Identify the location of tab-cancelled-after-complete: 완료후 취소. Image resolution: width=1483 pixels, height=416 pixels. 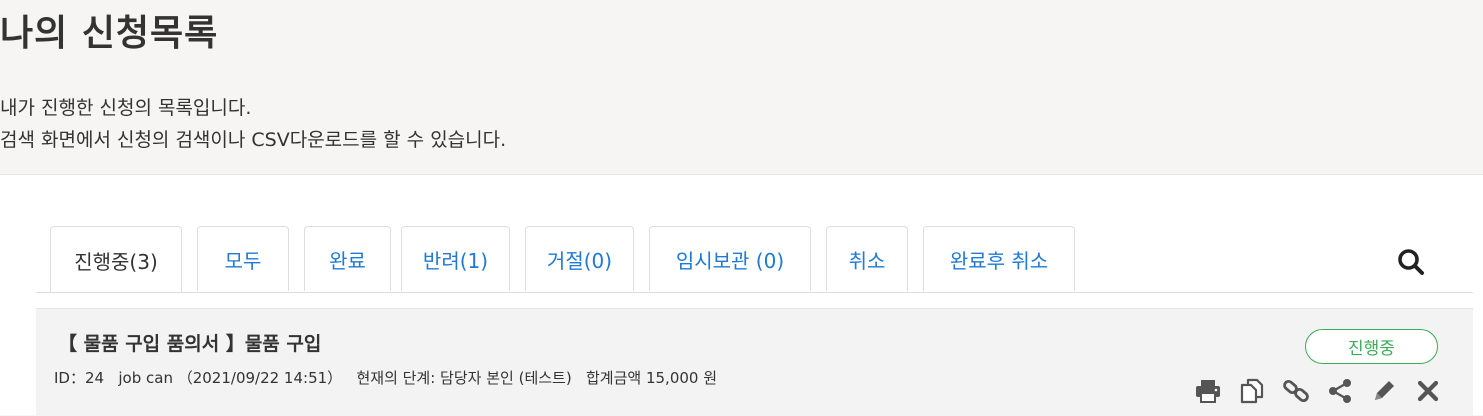
(999, 258).